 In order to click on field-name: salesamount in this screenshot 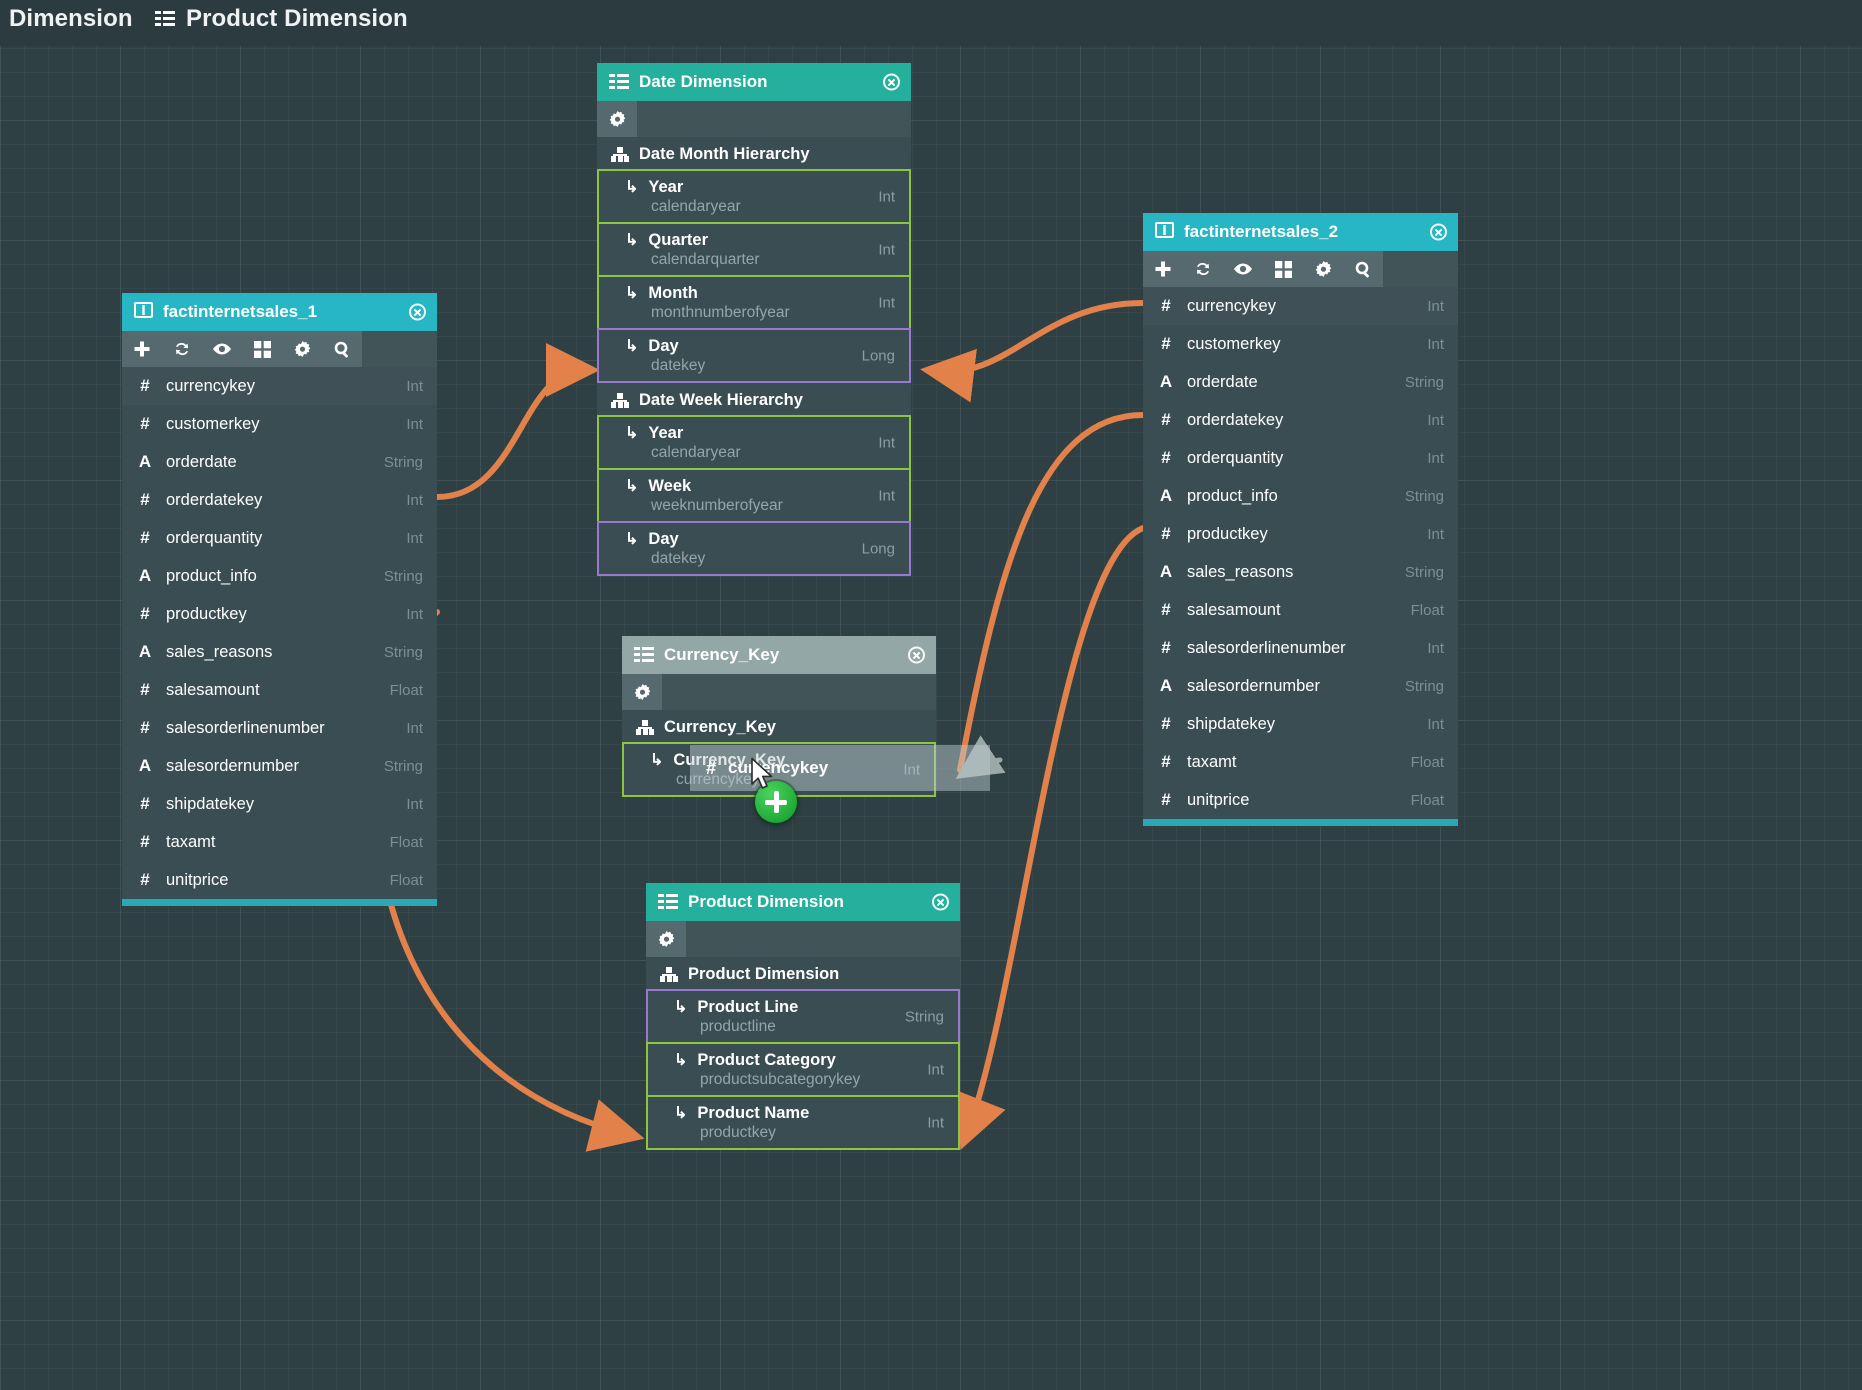, I will do `click(213, 689)`.